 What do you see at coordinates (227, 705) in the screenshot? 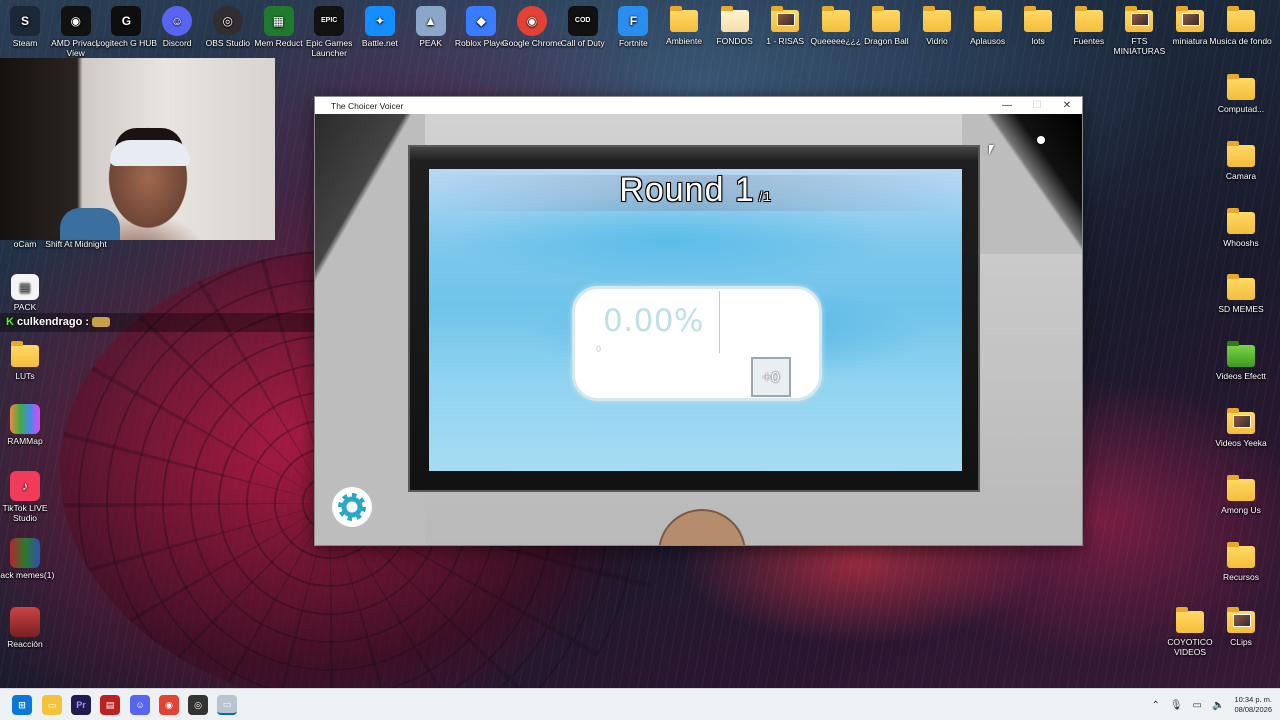
I see `choicer-voicer-taskbar-icon: ▭` at bounding box center [227, 705].